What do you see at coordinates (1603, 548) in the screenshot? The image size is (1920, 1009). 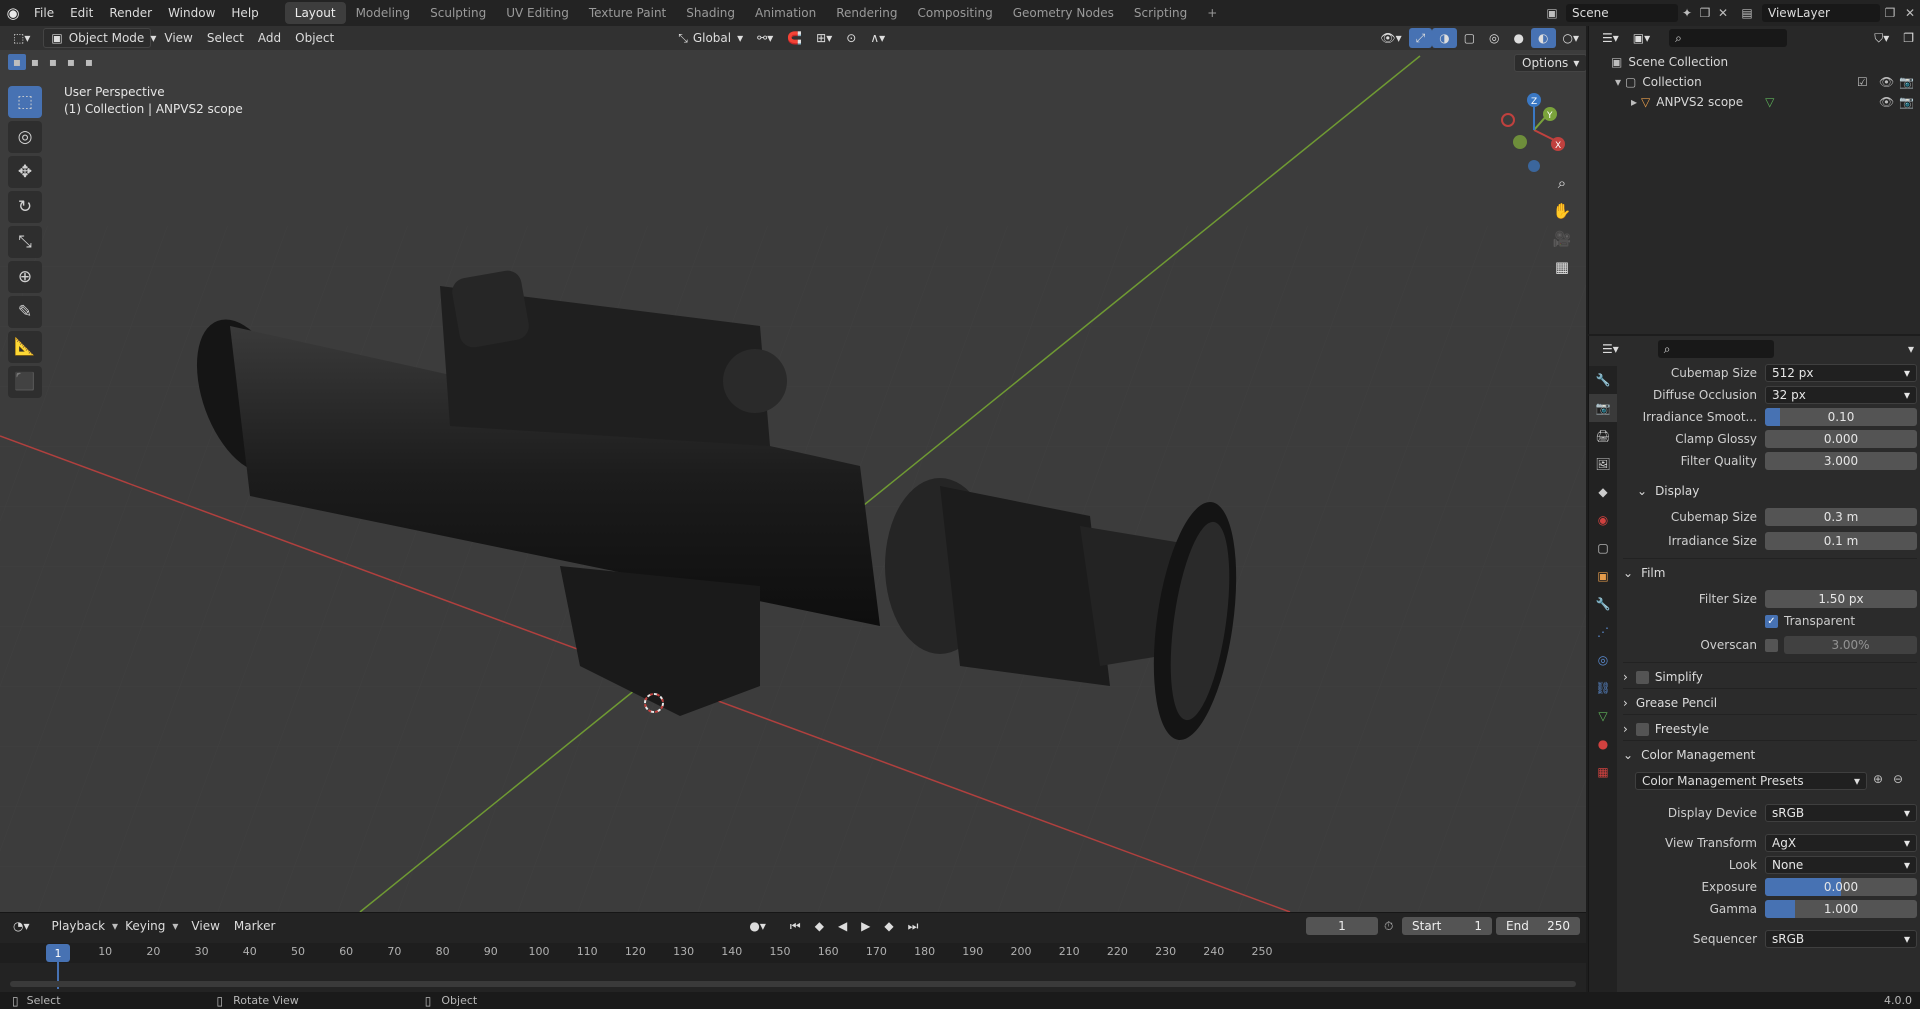 I see `collection-tab-icon: ▢` at bounding box center [1603, 548].